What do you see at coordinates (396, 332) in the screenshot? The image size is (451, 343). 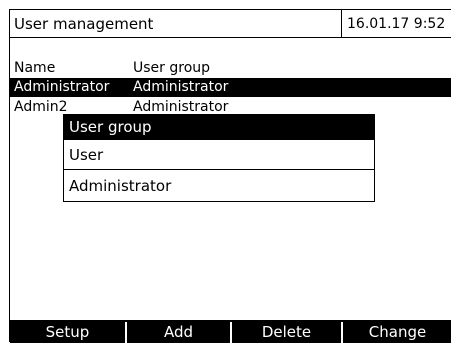 I see `change-softkey: Change` at bounding box center [396, 332].